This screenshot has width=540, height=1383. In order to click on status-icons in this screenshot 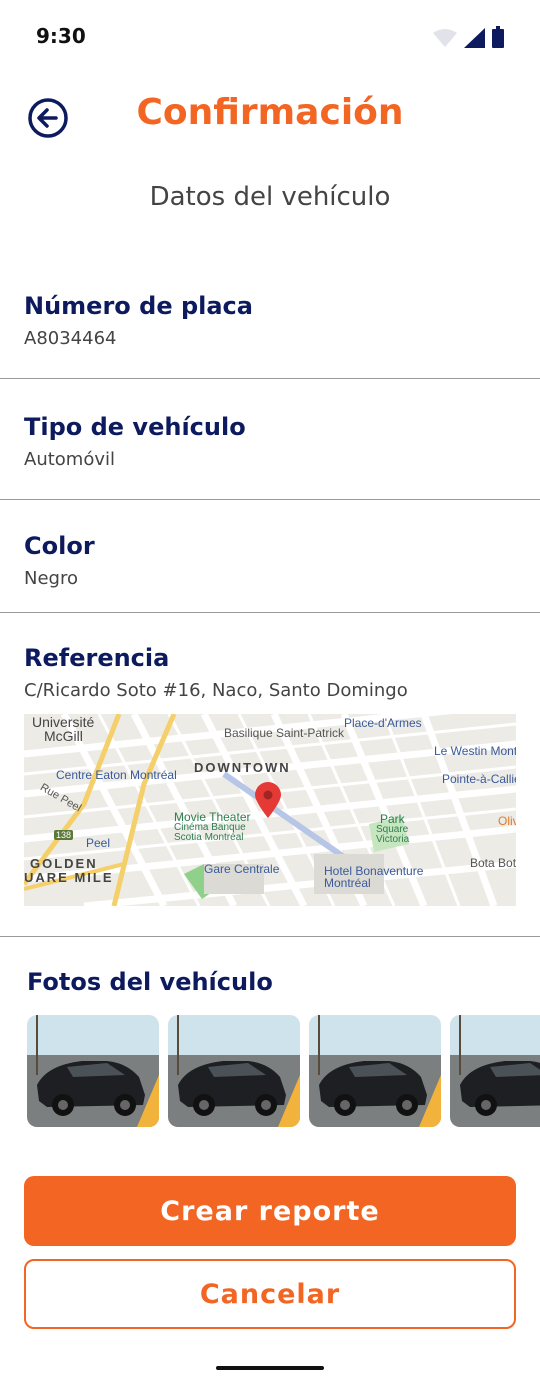, I will do `click(468, 37)`.